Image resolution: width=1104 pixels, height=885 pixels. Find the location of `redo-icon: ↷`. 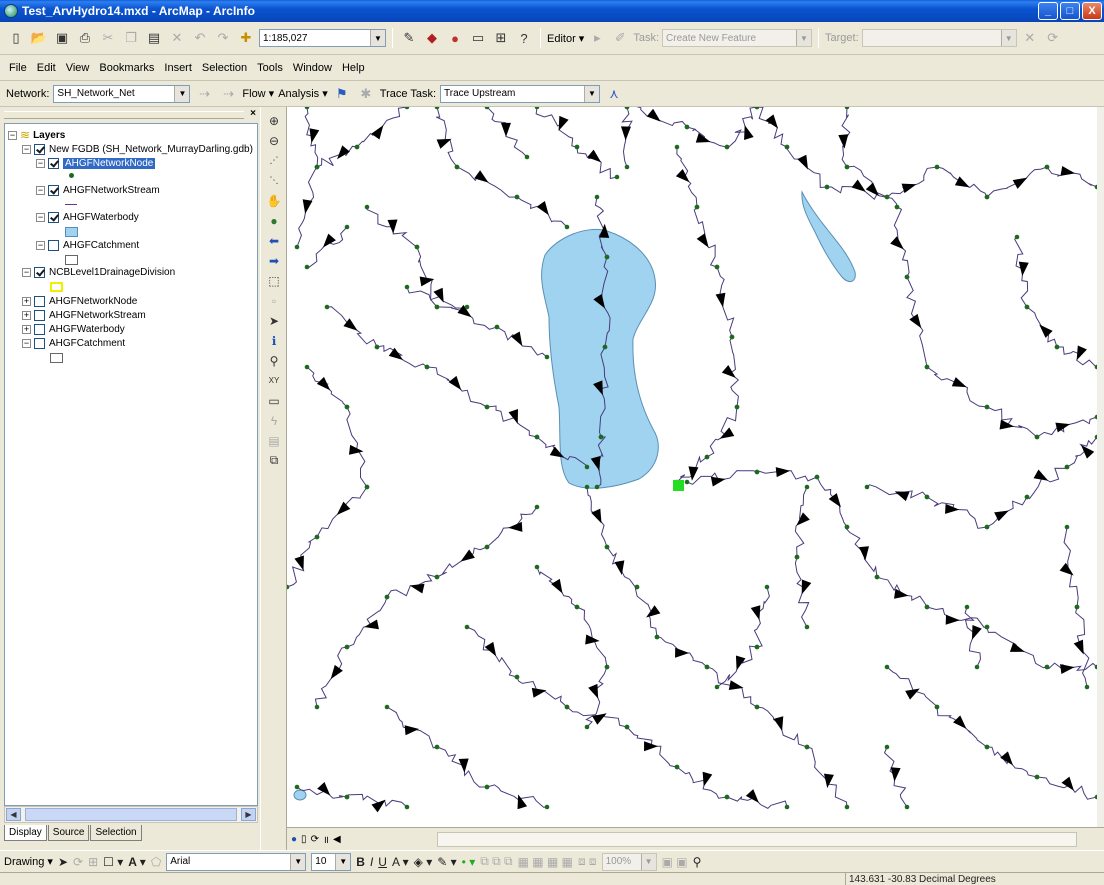

redo-icon: ↷ is located at coordinates (223, 38).